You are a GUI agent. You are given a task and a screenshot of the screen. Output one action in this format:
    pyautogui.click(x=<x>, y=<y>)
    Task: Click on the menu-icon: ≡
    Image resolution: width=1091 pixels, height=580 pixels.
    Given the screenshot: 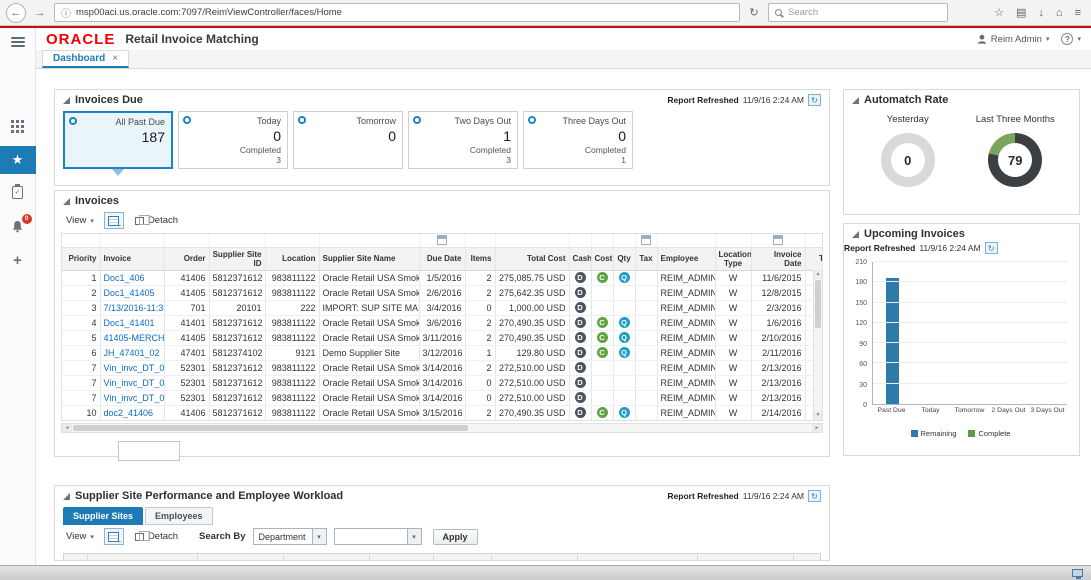 What is the action you would take?
    pyautogui.click(x=1078, y=13)
    